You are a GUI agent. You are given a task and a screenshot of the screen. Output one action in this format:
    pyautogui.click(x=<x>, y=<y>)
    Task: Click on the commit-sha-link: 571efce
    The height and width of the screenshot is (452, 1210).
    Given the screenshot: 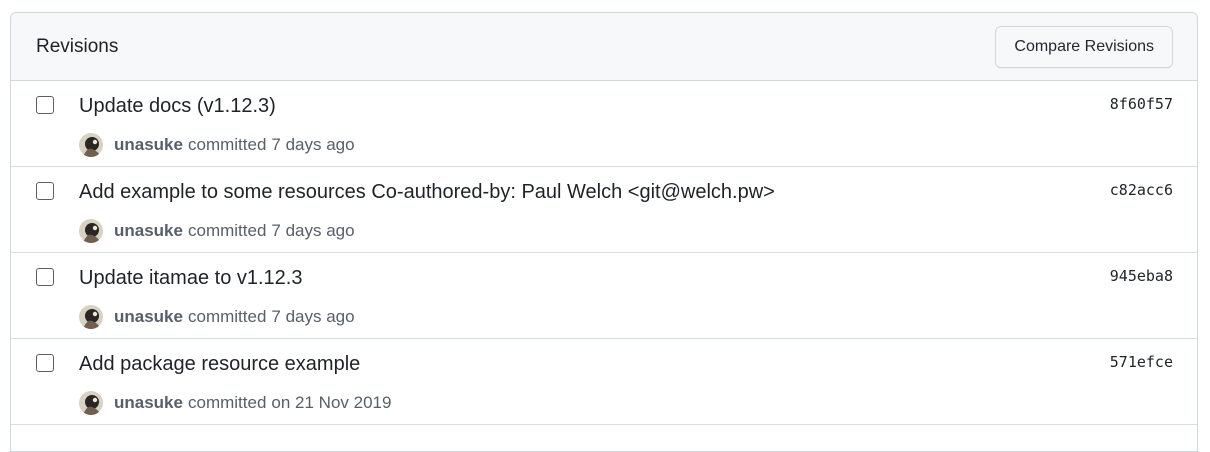 What is the action you would take?
    pyautogui.click(x=1141, y=362)
    